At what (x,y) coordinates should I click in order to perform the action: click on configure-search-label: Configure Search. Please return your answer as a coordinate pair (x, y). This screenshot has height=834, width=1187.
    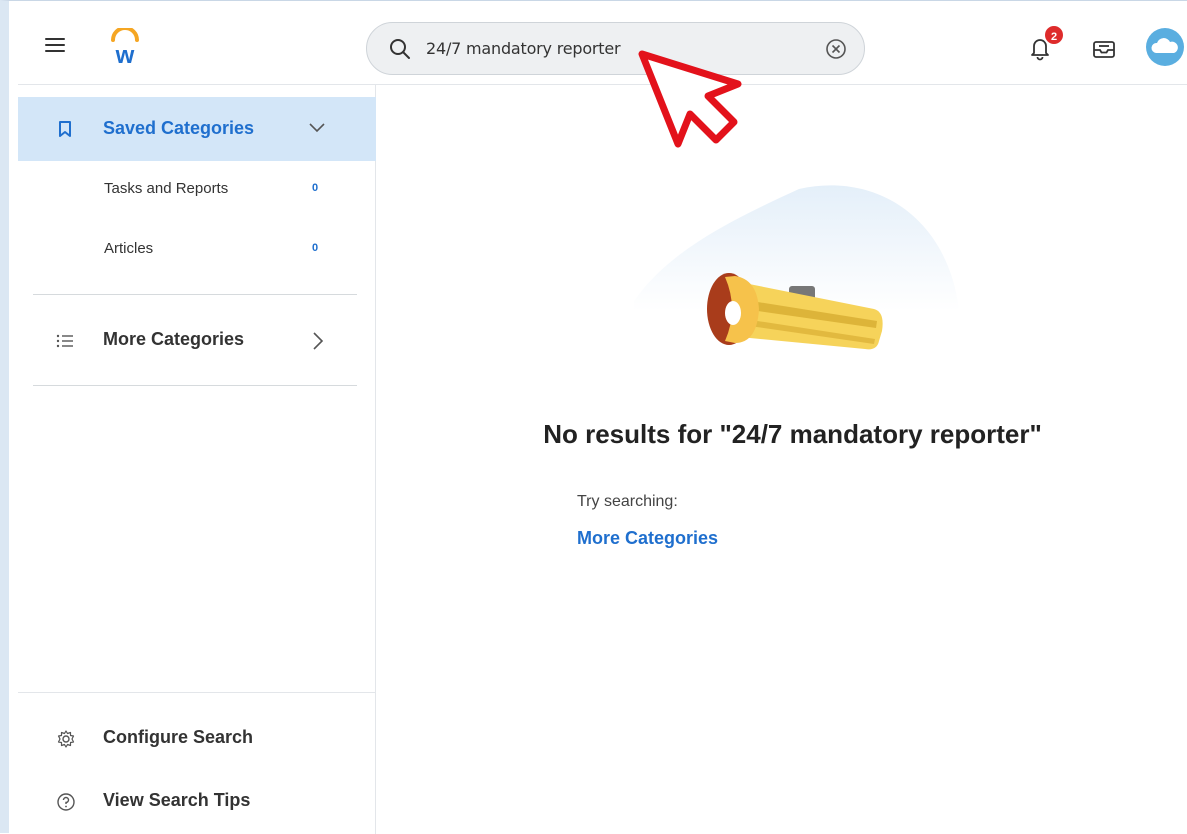
    Looking at the image, I should click on (178, 737).